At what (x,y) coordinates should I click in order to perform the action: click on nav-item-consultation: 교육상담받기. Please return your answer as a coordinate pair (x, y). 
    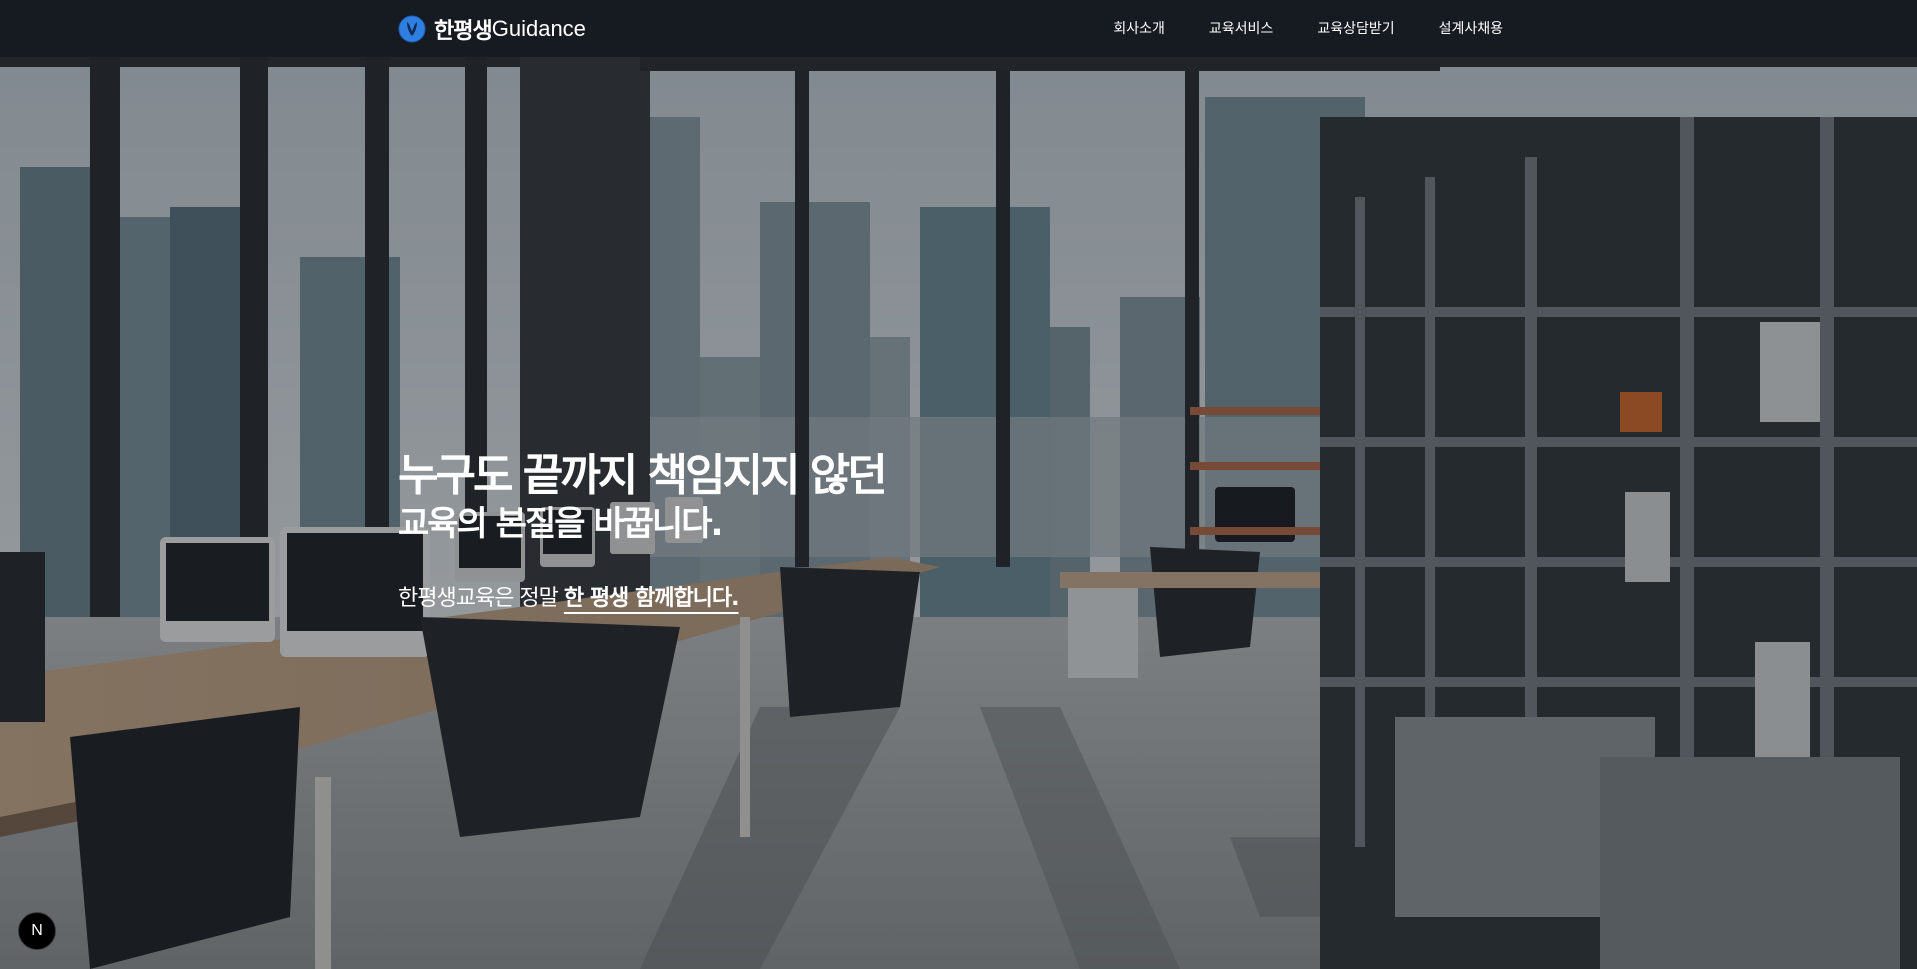
    Looking at the image, I should click on (1355, 28).